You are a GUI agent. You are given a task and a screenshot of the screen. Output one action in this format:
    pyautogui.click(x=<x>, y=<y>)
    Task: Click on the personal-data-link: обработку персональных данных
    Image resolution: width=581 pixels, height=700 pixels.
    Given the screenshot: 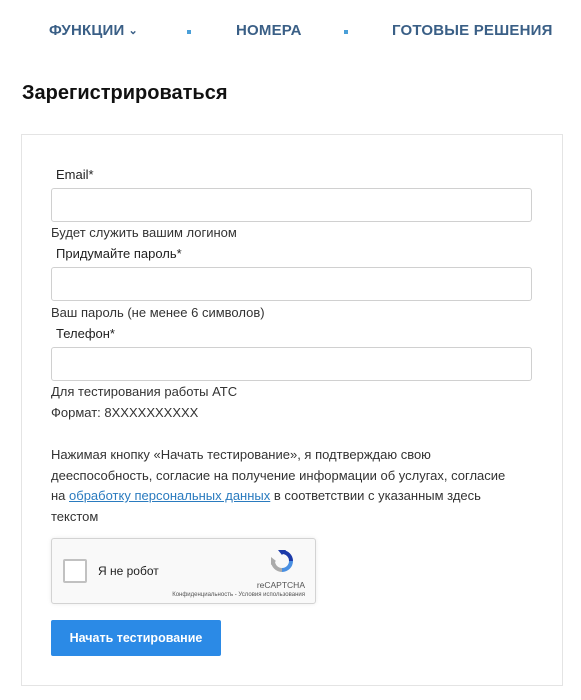 What is the action you would take?
    pyautogui.click(x=169, y=495)
    